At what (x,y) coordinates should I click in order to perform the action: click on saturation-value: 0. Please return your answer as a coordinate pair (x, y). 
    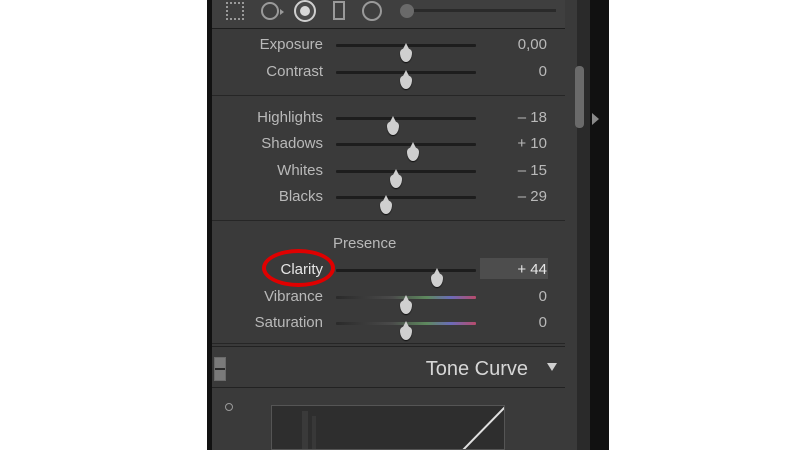
    Looking at the image, I should click on (543, 322).